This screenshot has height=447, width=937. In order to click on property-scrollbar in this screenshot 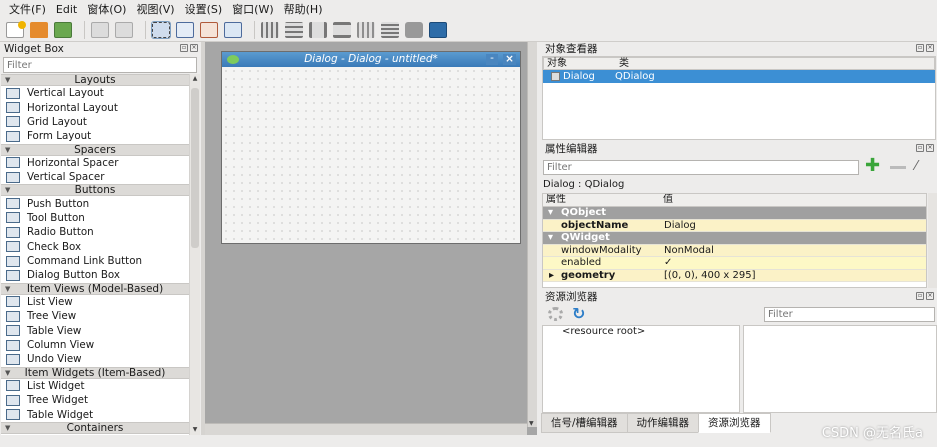, I will do `click(932, 240)`.